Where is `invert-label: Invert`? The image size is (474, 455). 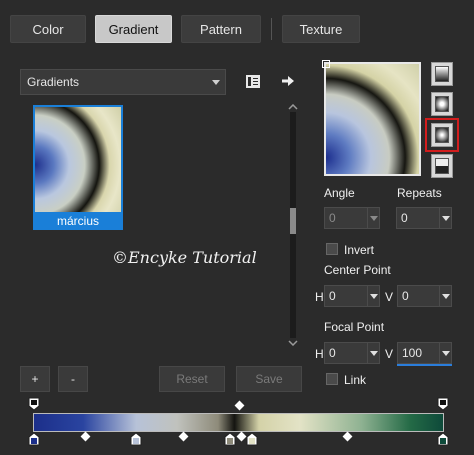
invert-label: Invert is located at coordinates (359, 250).